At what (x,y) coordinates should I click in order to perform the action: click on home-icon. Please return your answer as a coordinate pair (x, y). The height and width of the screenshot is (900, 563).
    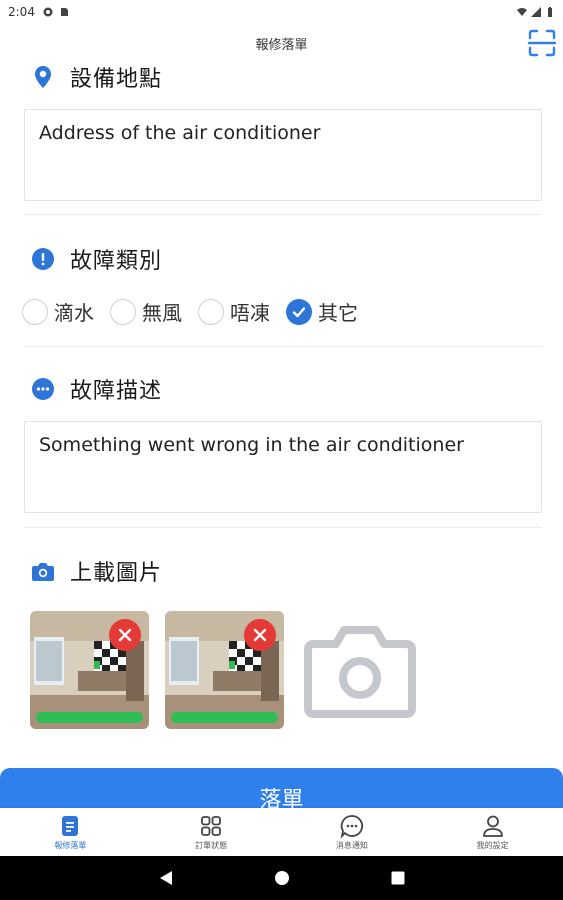
    Looking at the image, I should click on (282, 878).